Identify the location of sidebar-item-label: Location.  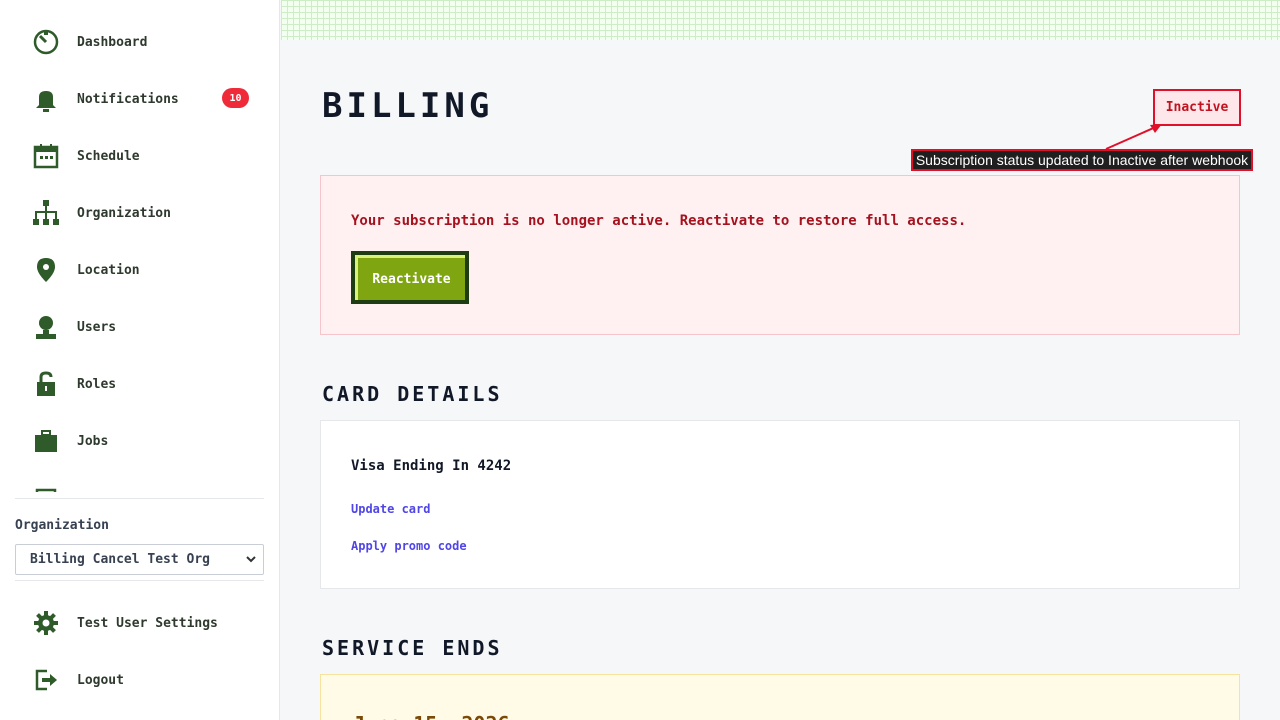
(108, 270).